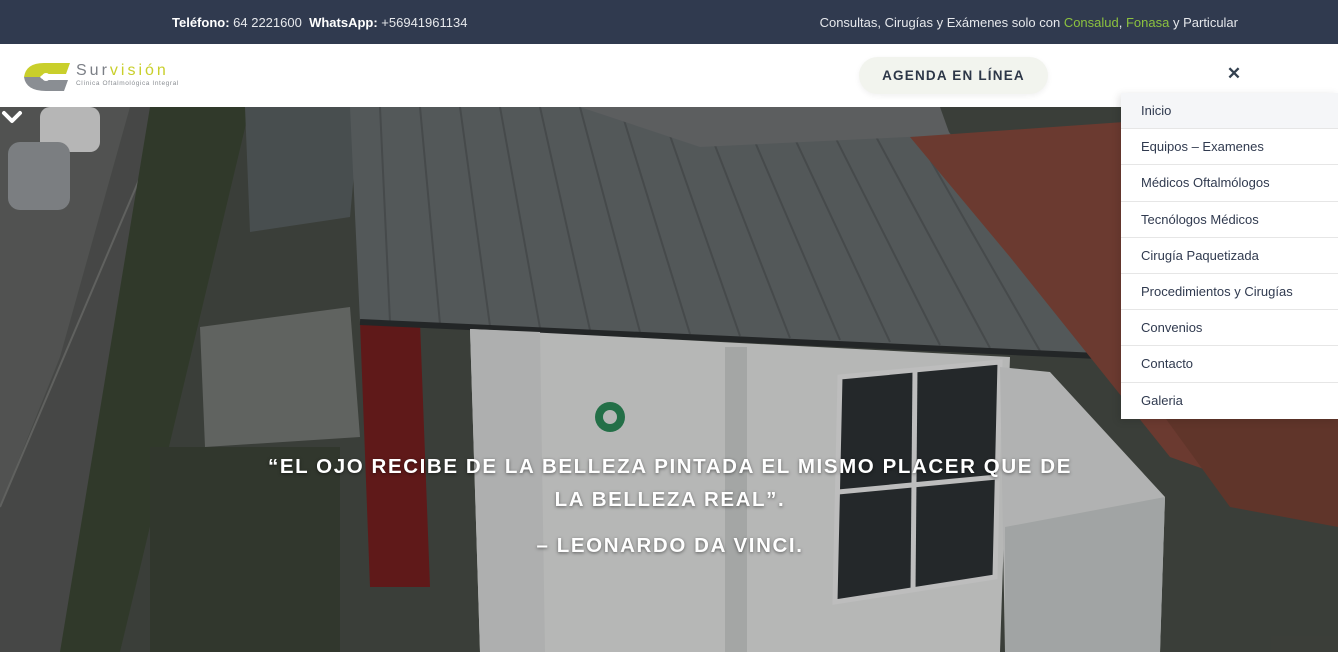 The image size is (1338, 652). I want to click on phone-number: 64 2221600, so click(266, 22).